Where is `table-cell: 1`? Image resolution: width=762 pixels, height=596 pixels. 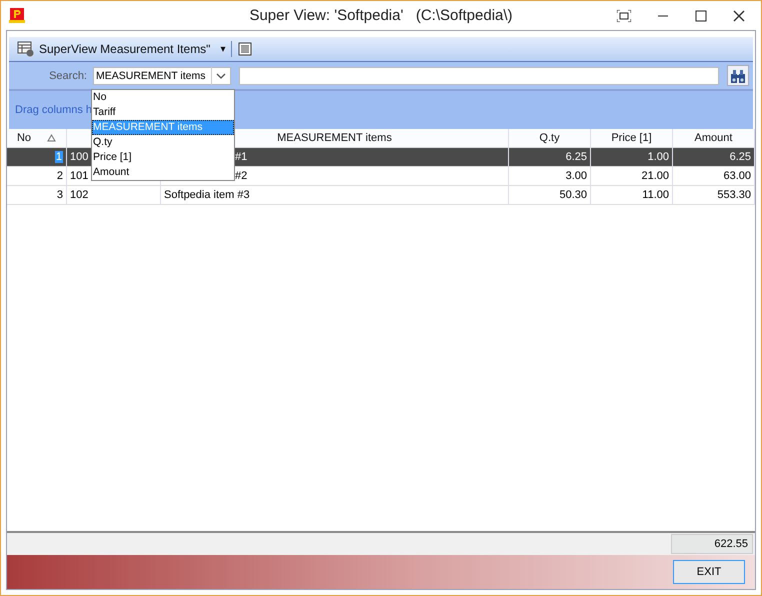
table-cell: 1 is located at coordinates (37, 157).